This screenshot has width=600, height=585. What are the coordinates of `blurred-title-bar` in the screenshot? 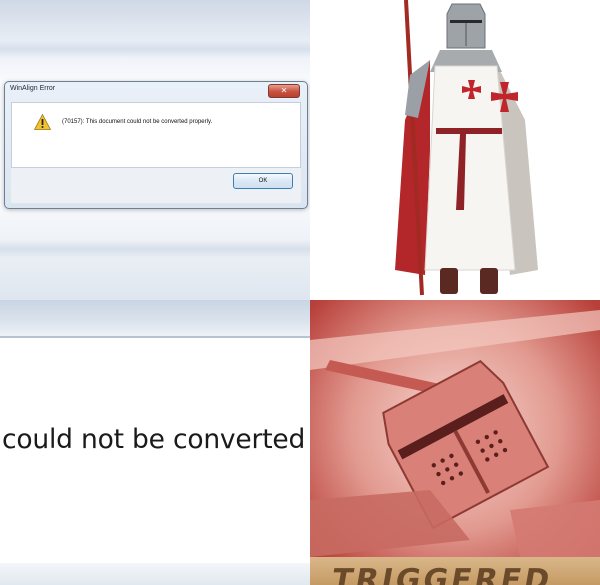 It's located at (155, 319).